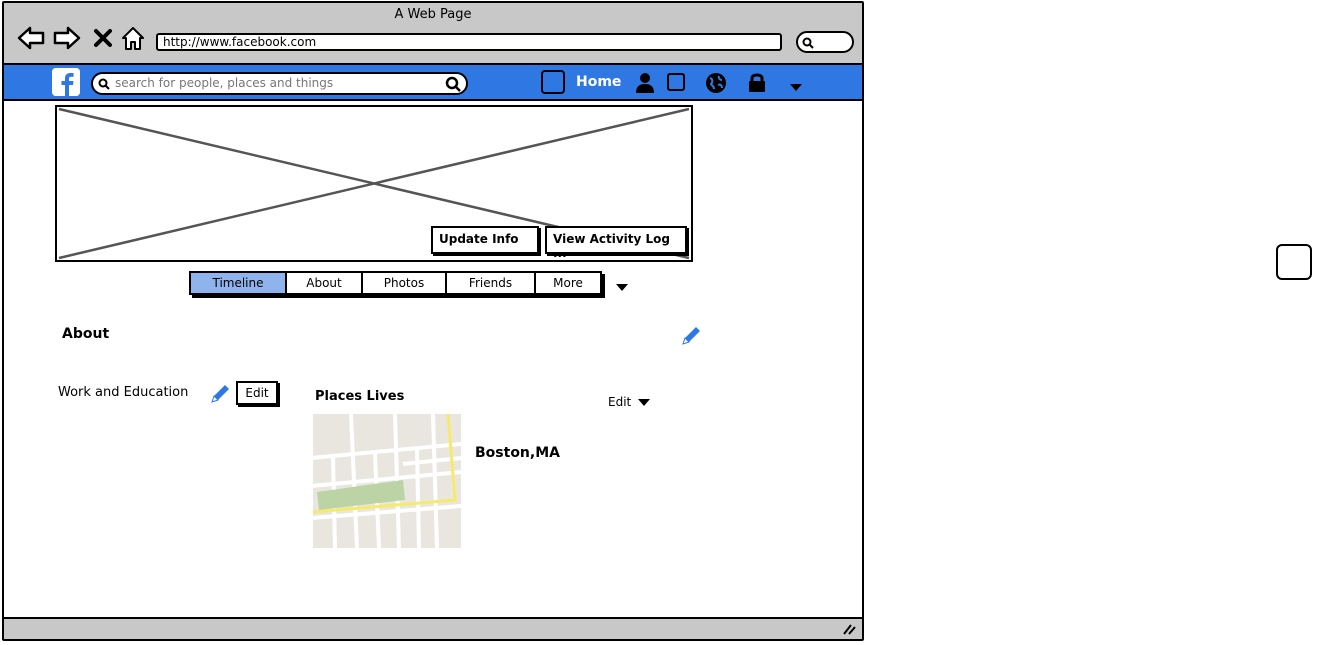 The width and height of the screenshot is (1319, 645). I want to click on home-link: Home, so click(598, 82).